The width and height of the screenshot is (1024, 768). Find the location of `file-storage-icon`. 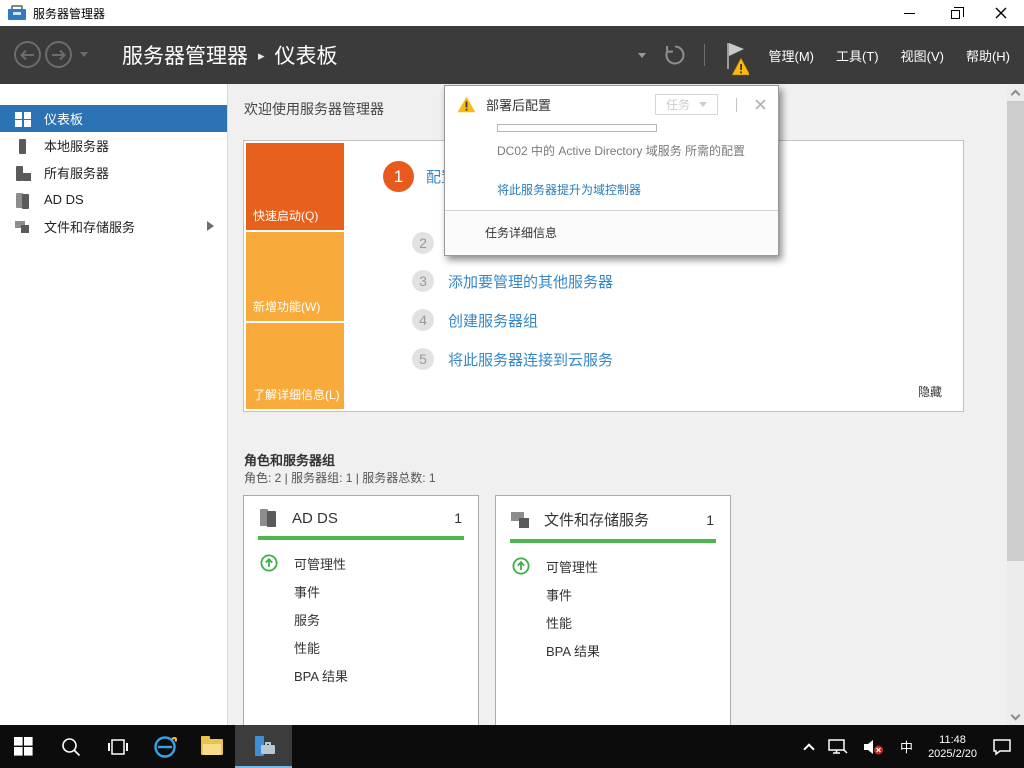

file-storage-icon is located at coordinates (23, 227).